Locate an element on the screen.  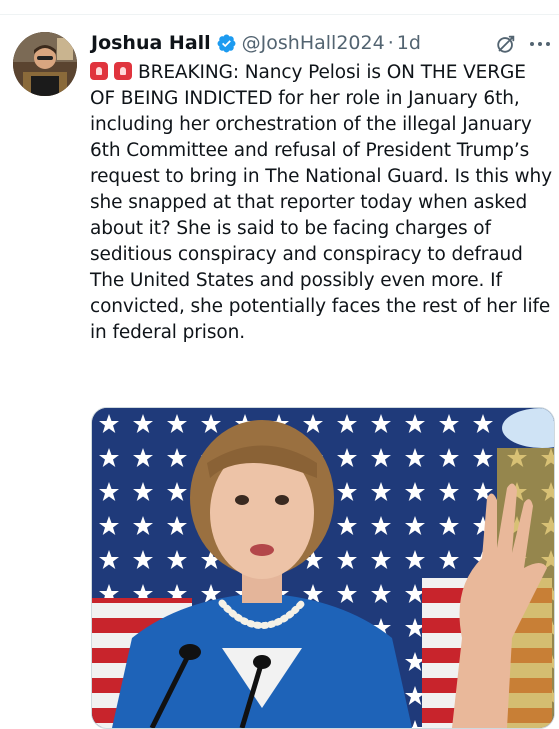
more-icon is located at coordinates (540, 44).